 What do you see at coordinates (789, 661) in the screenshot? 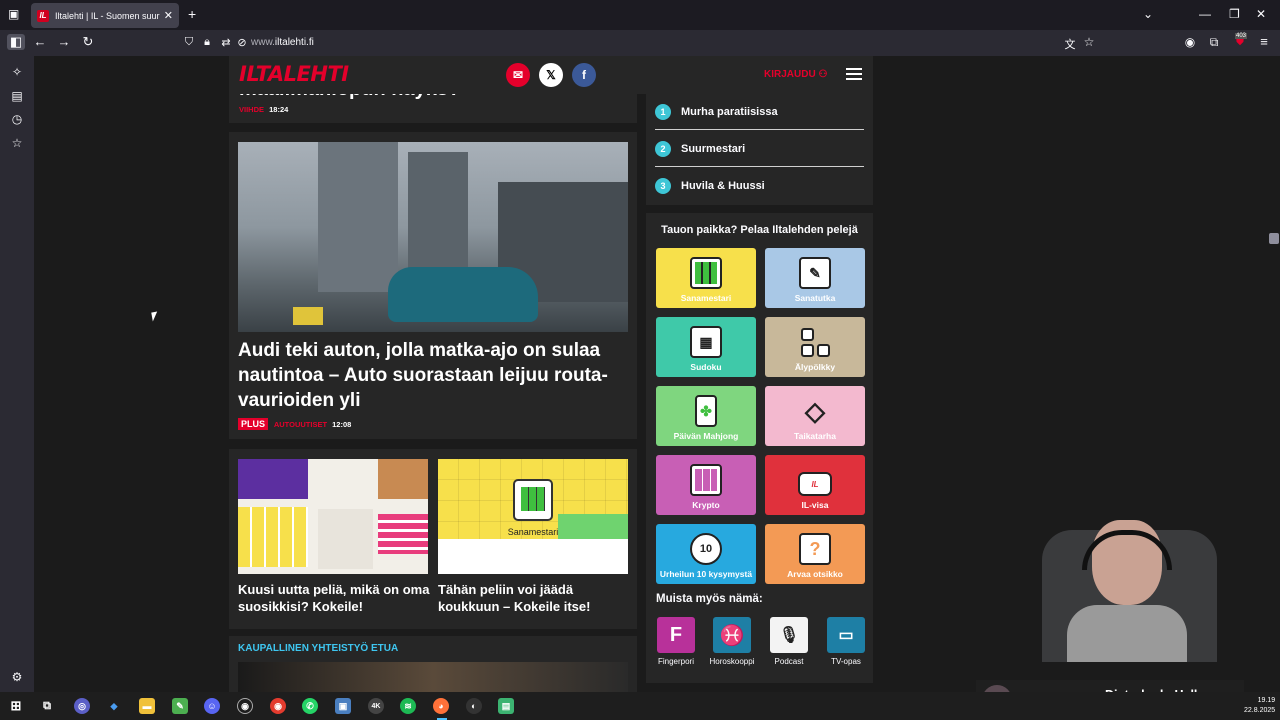
I see `muista-label: Podcast` at bounding box center [789, 661].